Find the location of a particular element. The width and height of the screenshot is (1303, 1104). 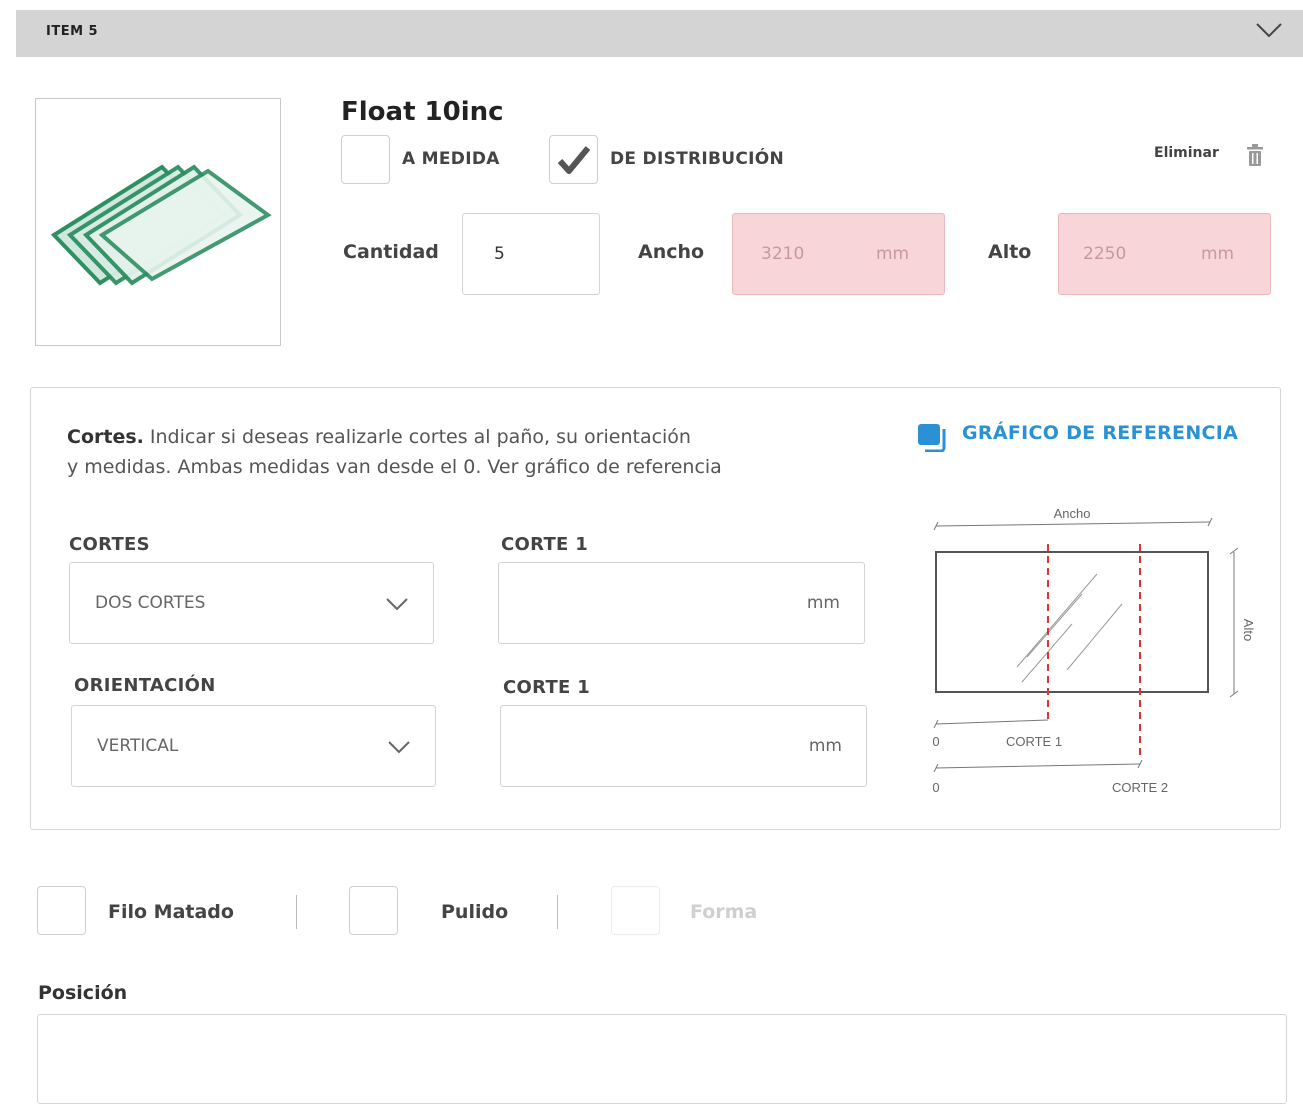

pulido-label: Pulido is located at coordinates (475, 912).